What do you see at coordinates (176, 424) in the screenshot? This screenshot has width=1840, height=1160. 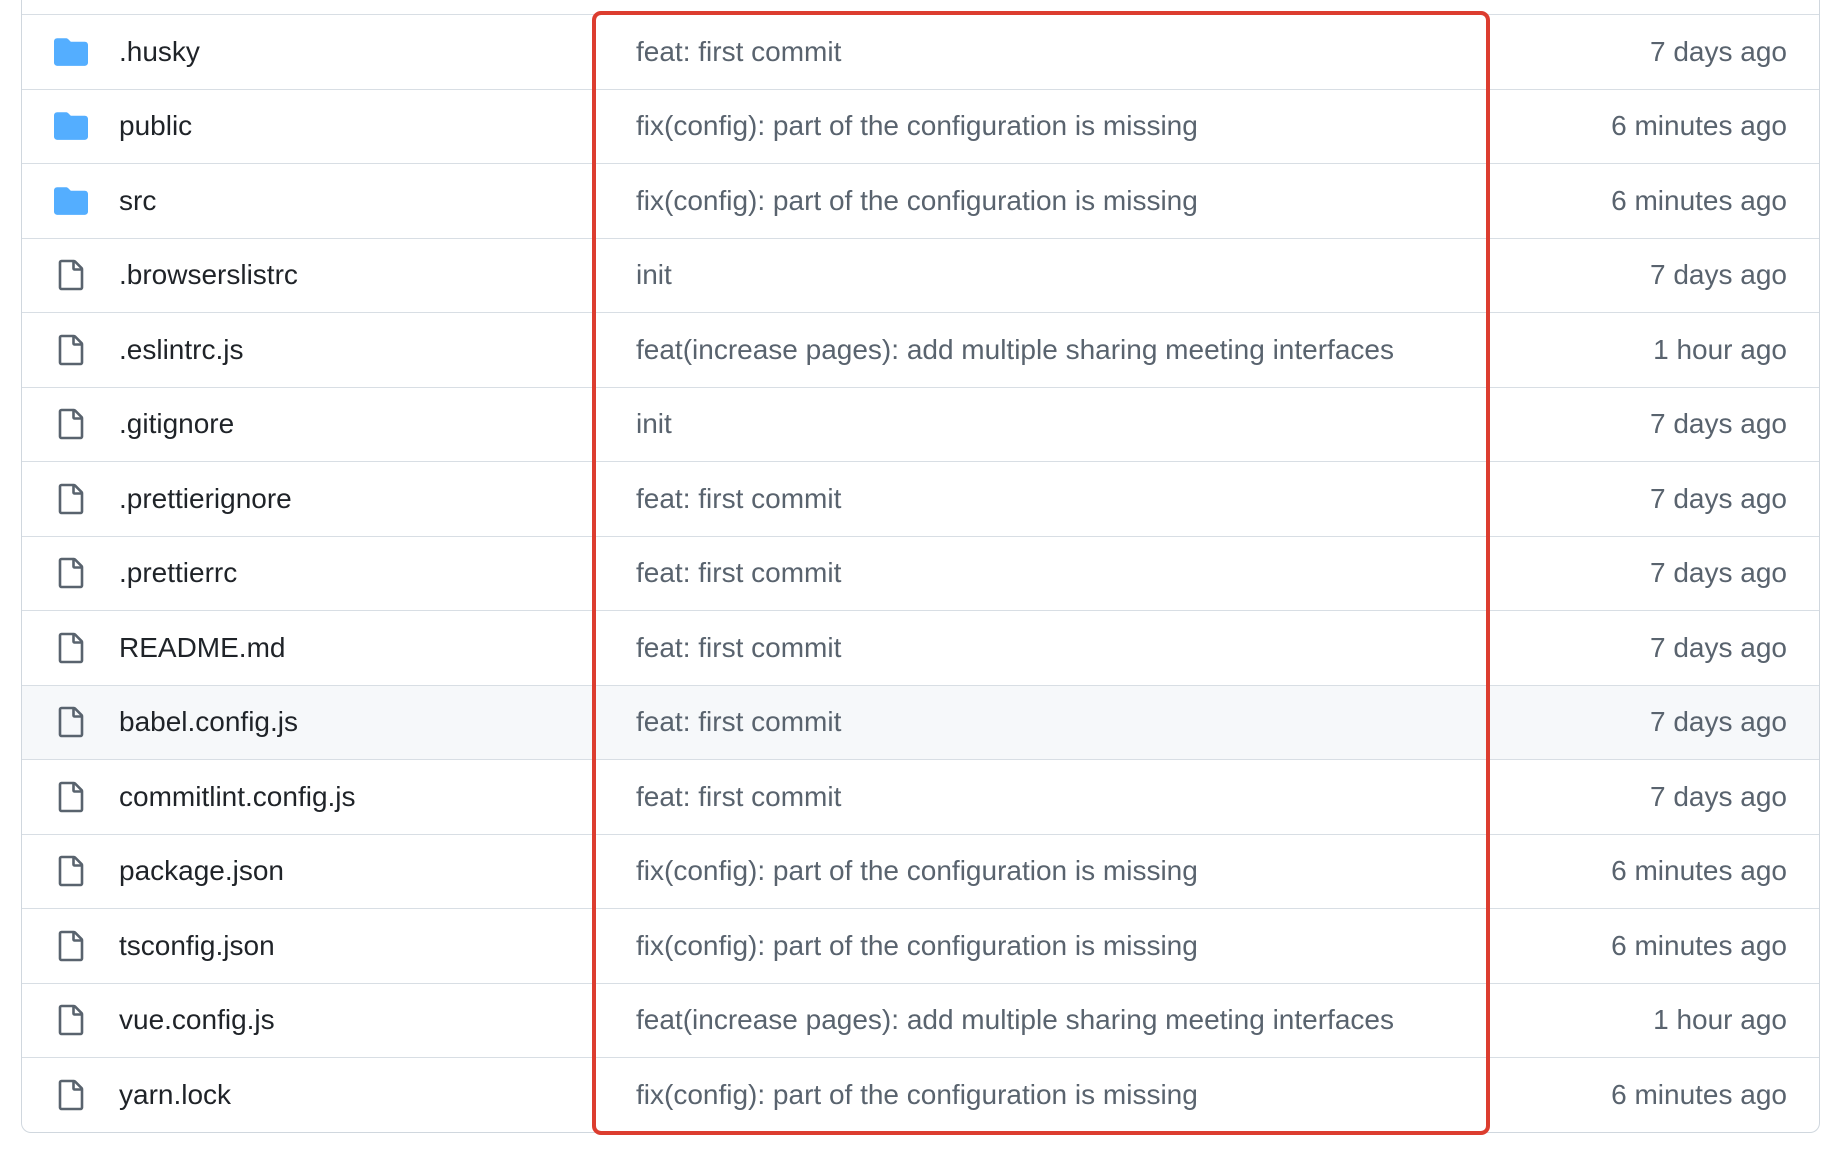 I see `file-name-link: .gitignore` at bounding box center [176, 424].